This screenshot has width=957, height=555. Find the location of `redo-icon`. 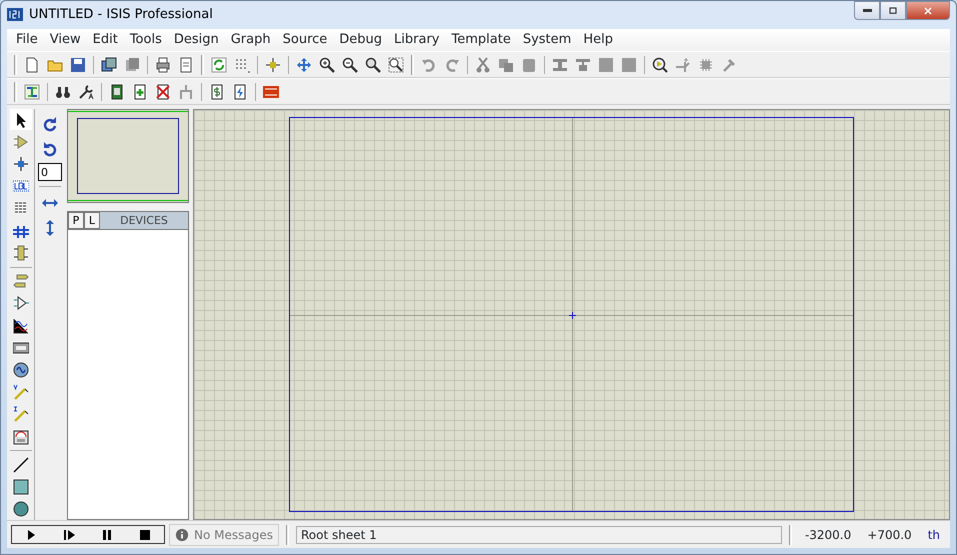

redo-icon is located at coordinates (452, 64).